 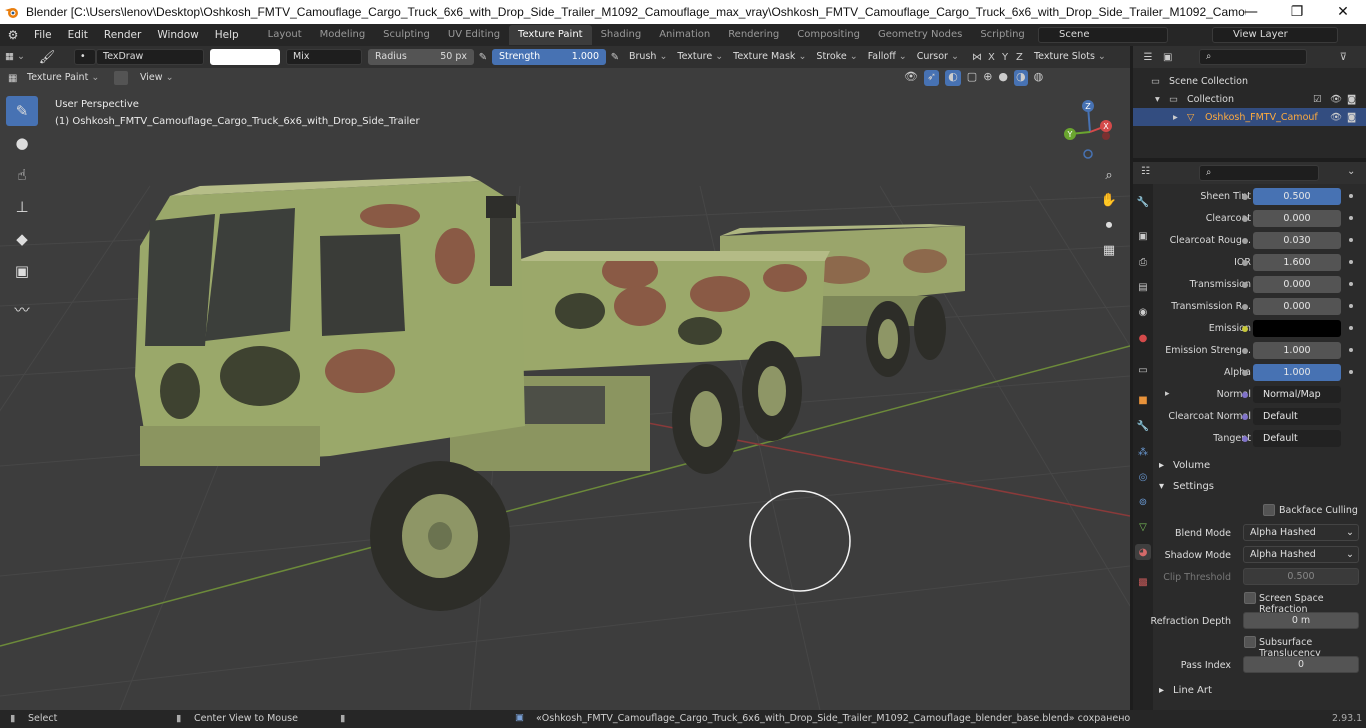 What do you see at coordinates (1039, 78) in the screenshot?
I see `rendered-shading-icon: ◍` at bounding box center [1039, 78].